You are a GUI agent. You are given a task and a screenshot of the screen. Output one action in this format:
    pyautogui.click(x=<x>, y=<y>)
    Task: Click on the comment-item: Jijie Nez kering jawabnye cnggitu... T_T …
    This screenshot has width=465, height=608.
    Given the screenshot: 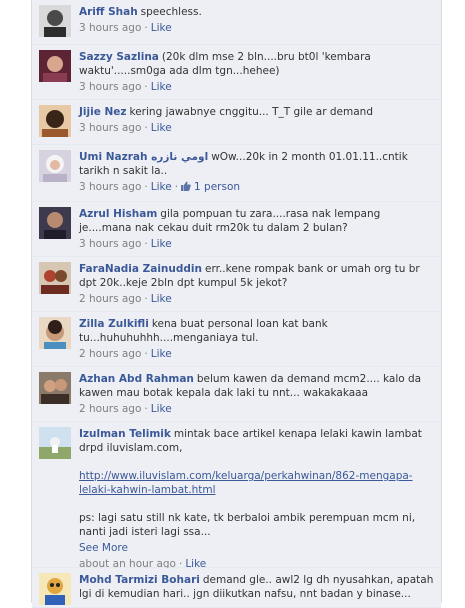 What is the action you would take?
    pyautogui.click(x=236, y=122)
    